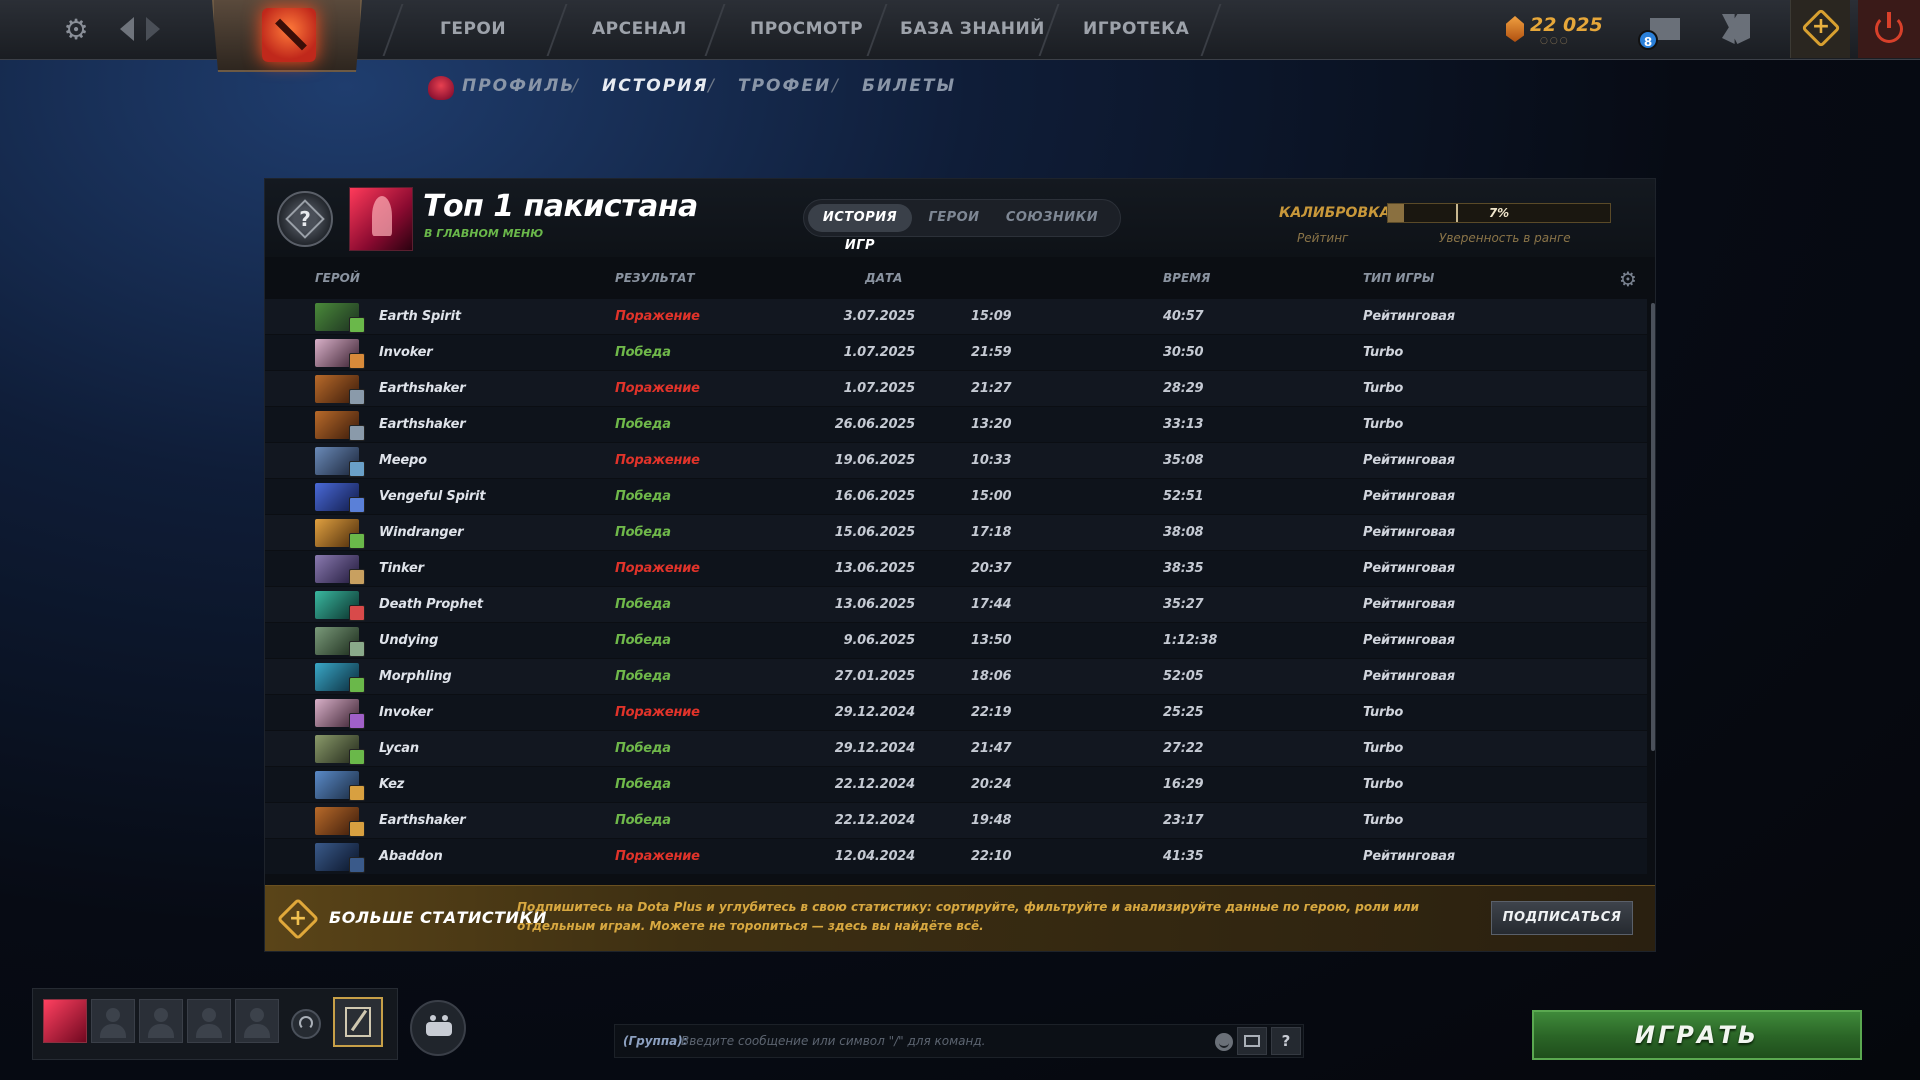 This screenshot has height=1080, width=1920. Describe the element at coordinates (438, 1028) in the screenshot. I see `friends-icon` at that location.